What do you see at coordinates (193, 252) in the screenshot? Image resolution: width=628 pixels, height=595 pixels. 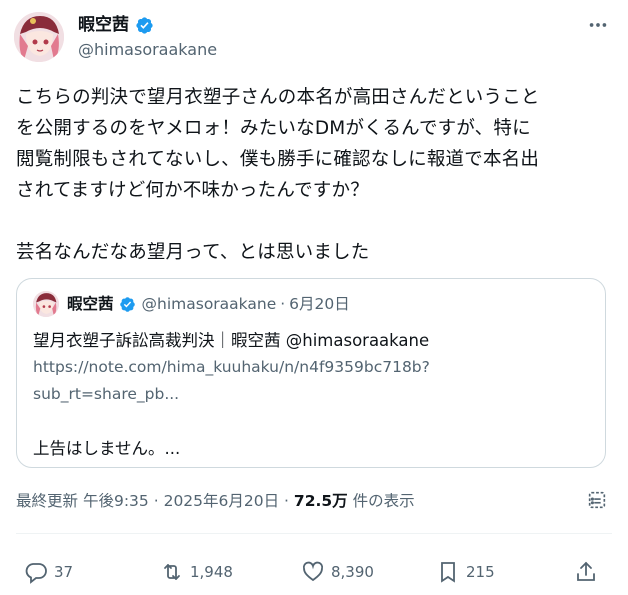 I see `tweet-line: 芸名なんだなあ望月って、とは思いました` at bounding box center [193, 252].